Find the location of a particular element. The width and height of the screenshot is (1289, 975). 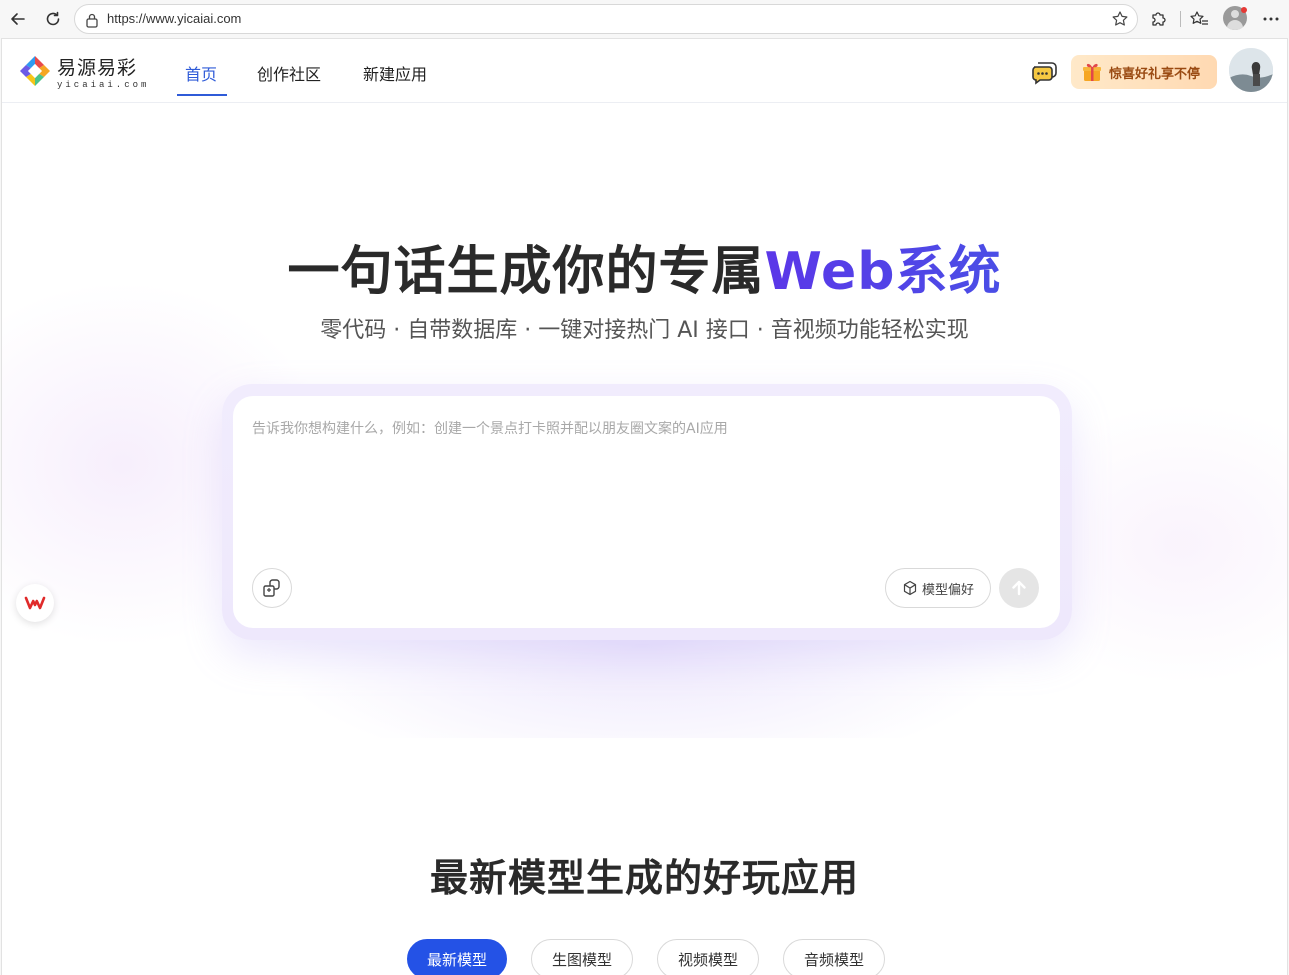

user-photo-icon is located at coordinates (1251, 70).